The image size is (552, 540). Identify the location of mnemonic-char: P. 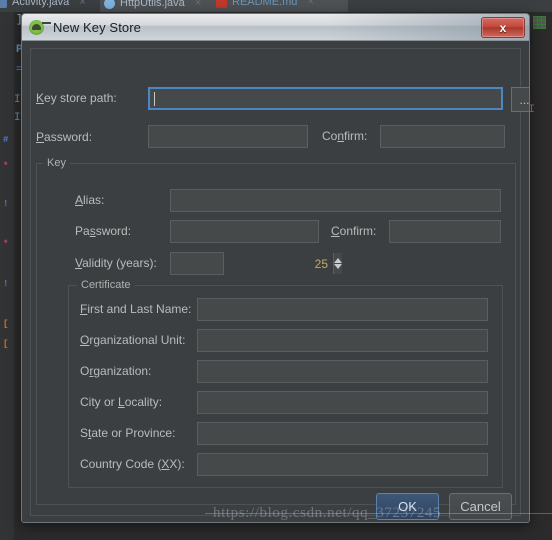
(40, 136).